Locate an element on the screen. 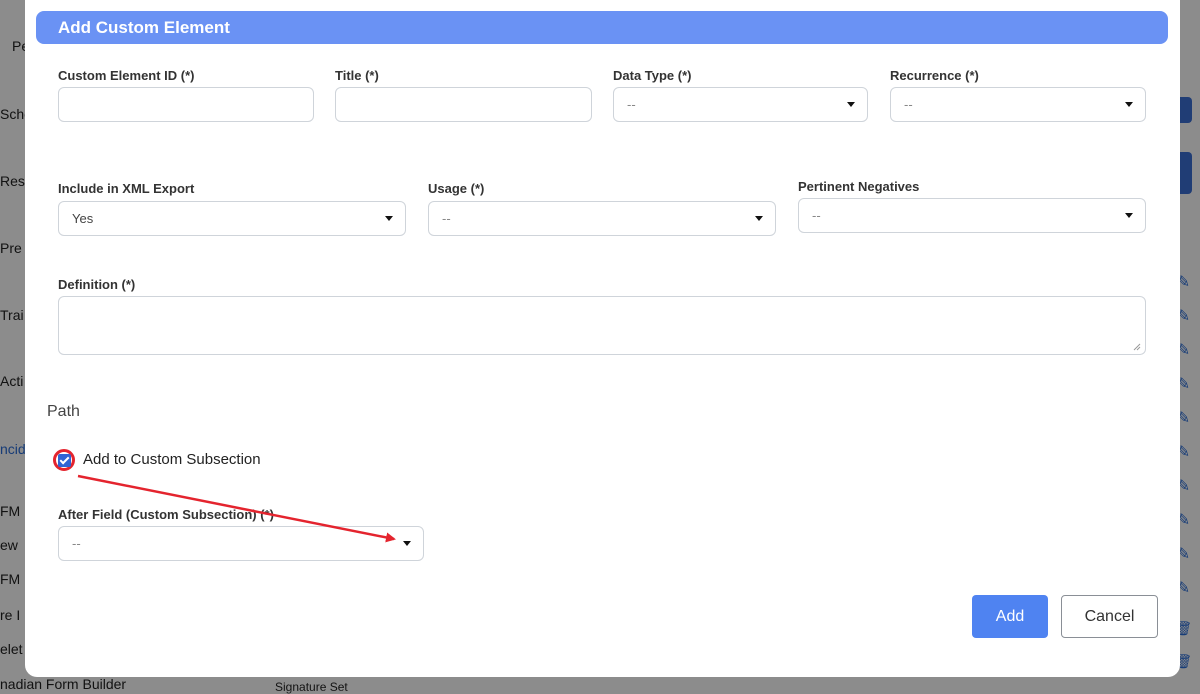 The height and width of the screenshot is (694, 1200). data-type-value: -- is located at coordinates (631, 104).